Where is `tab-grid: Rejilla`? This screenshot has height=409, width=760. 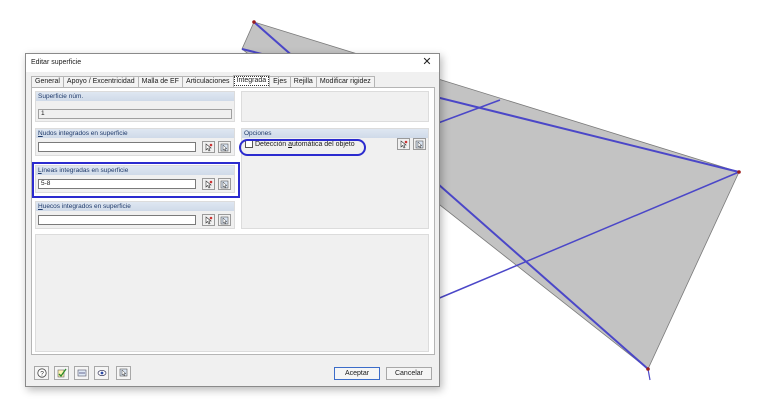 tab-grid: Rejilla is located at coordinates (303, 81).